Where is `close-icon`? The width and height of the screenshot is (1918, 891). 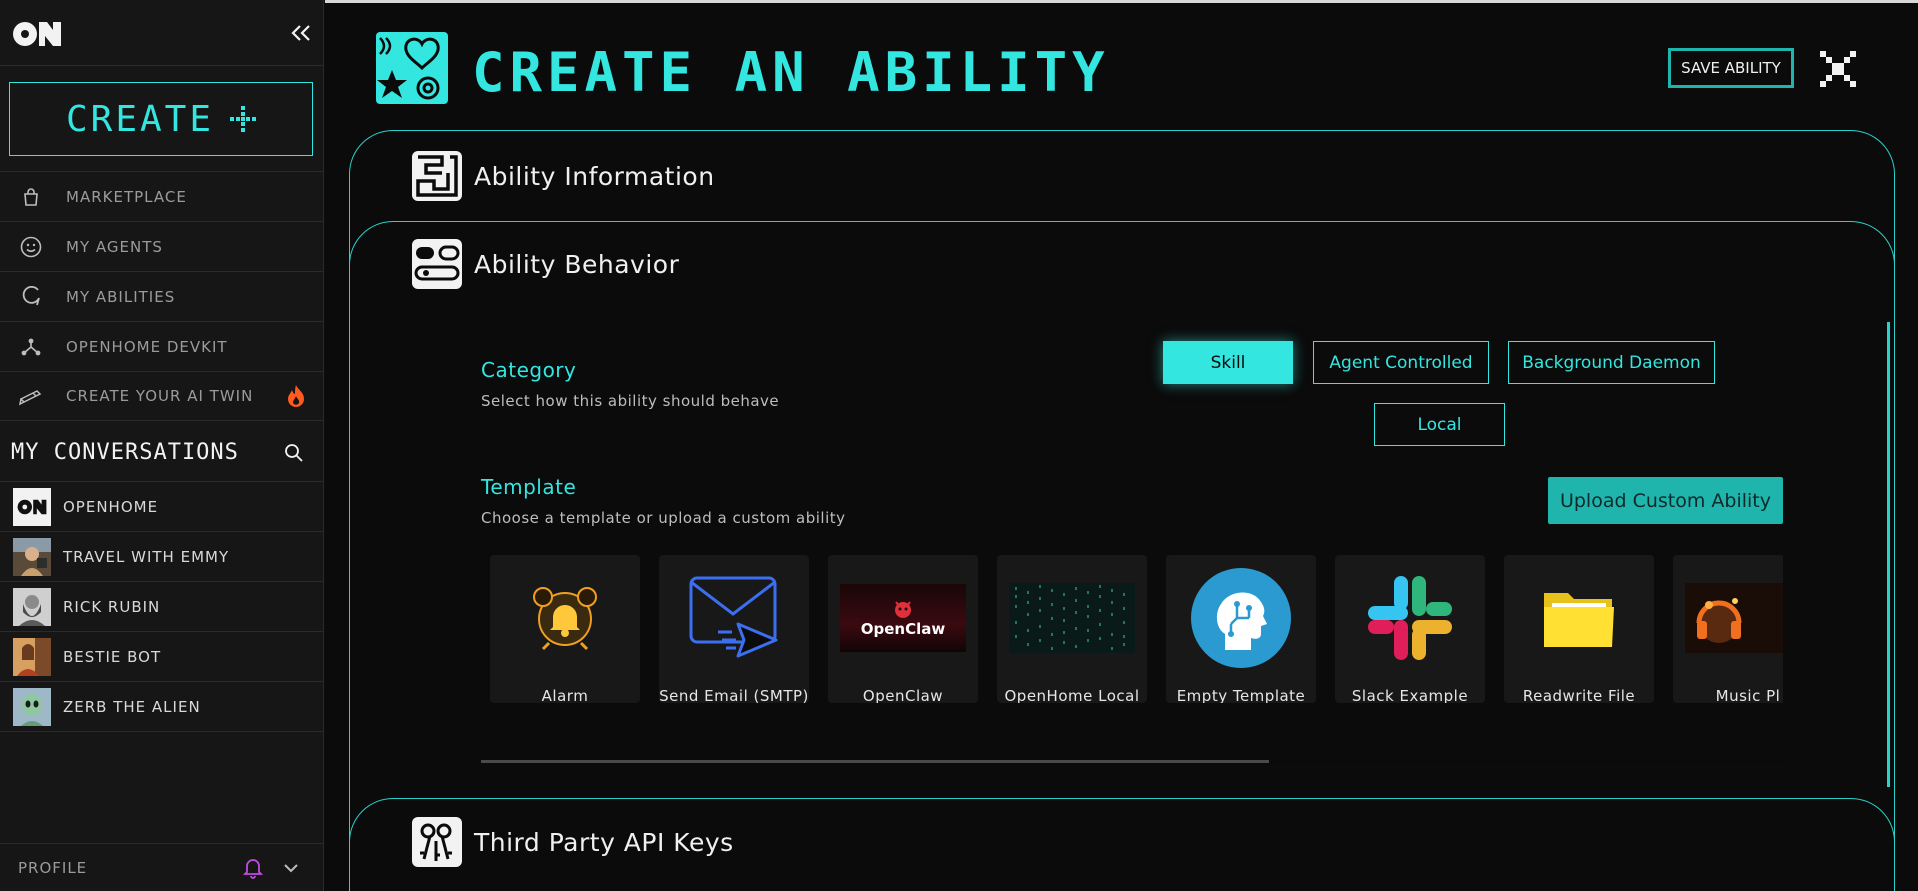 close-icon is located at coordinates (1838, 69).